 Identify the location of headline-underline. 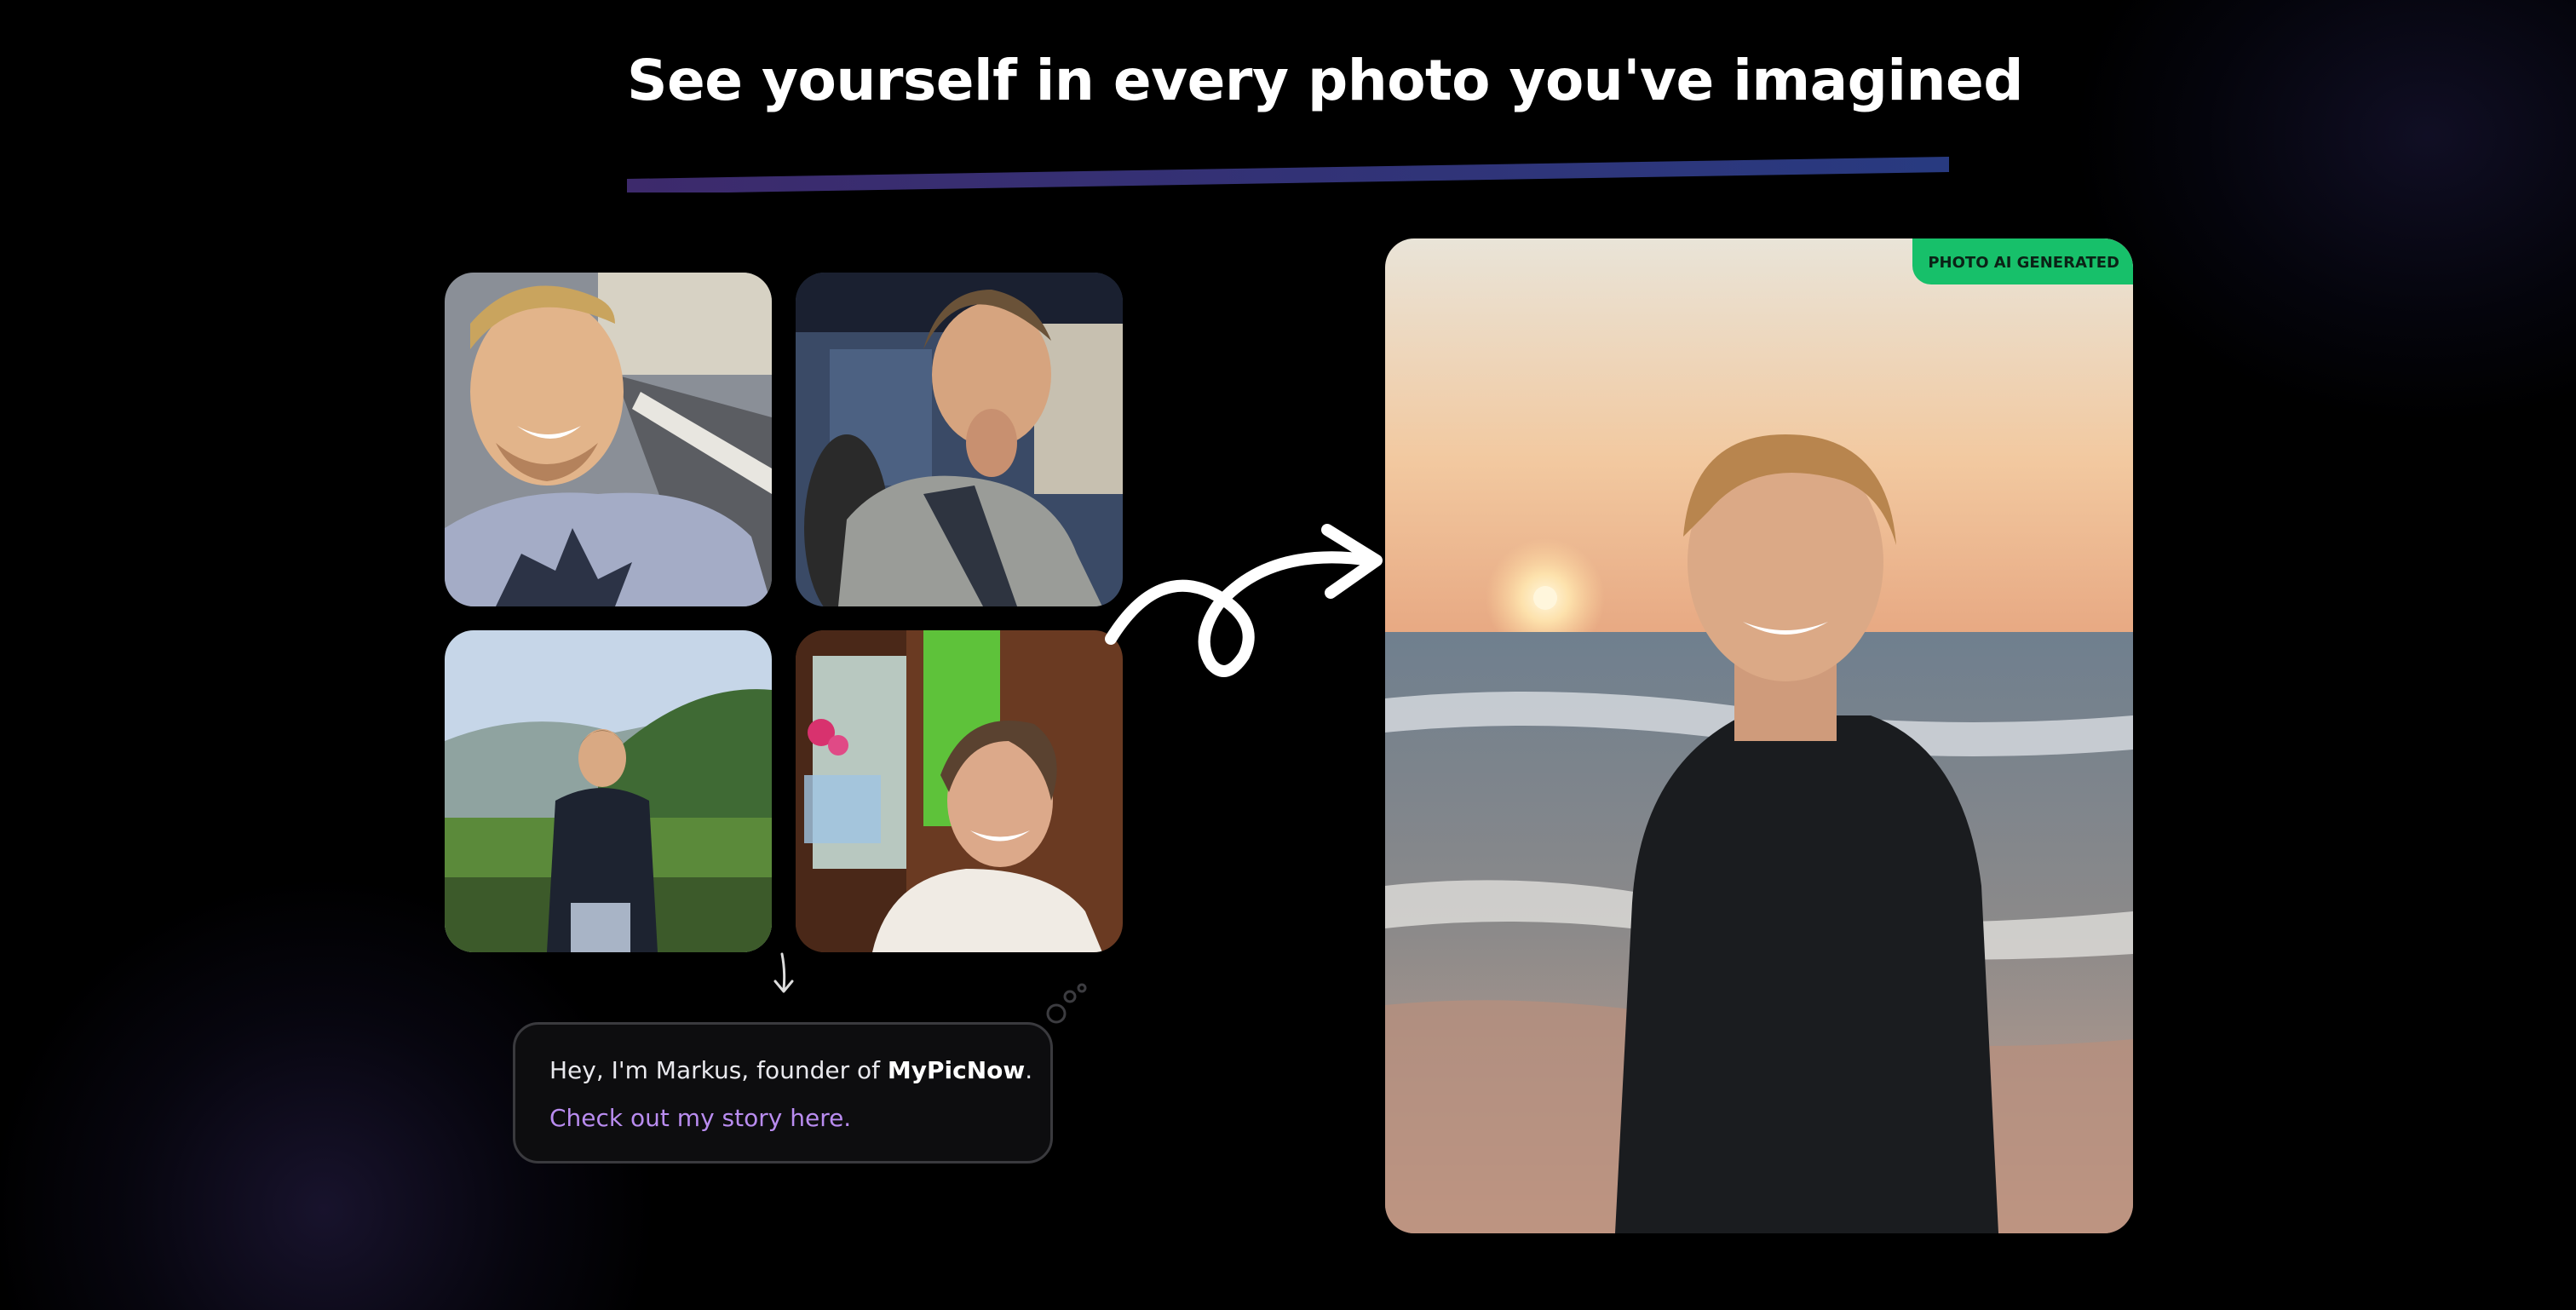
(1288, 174).